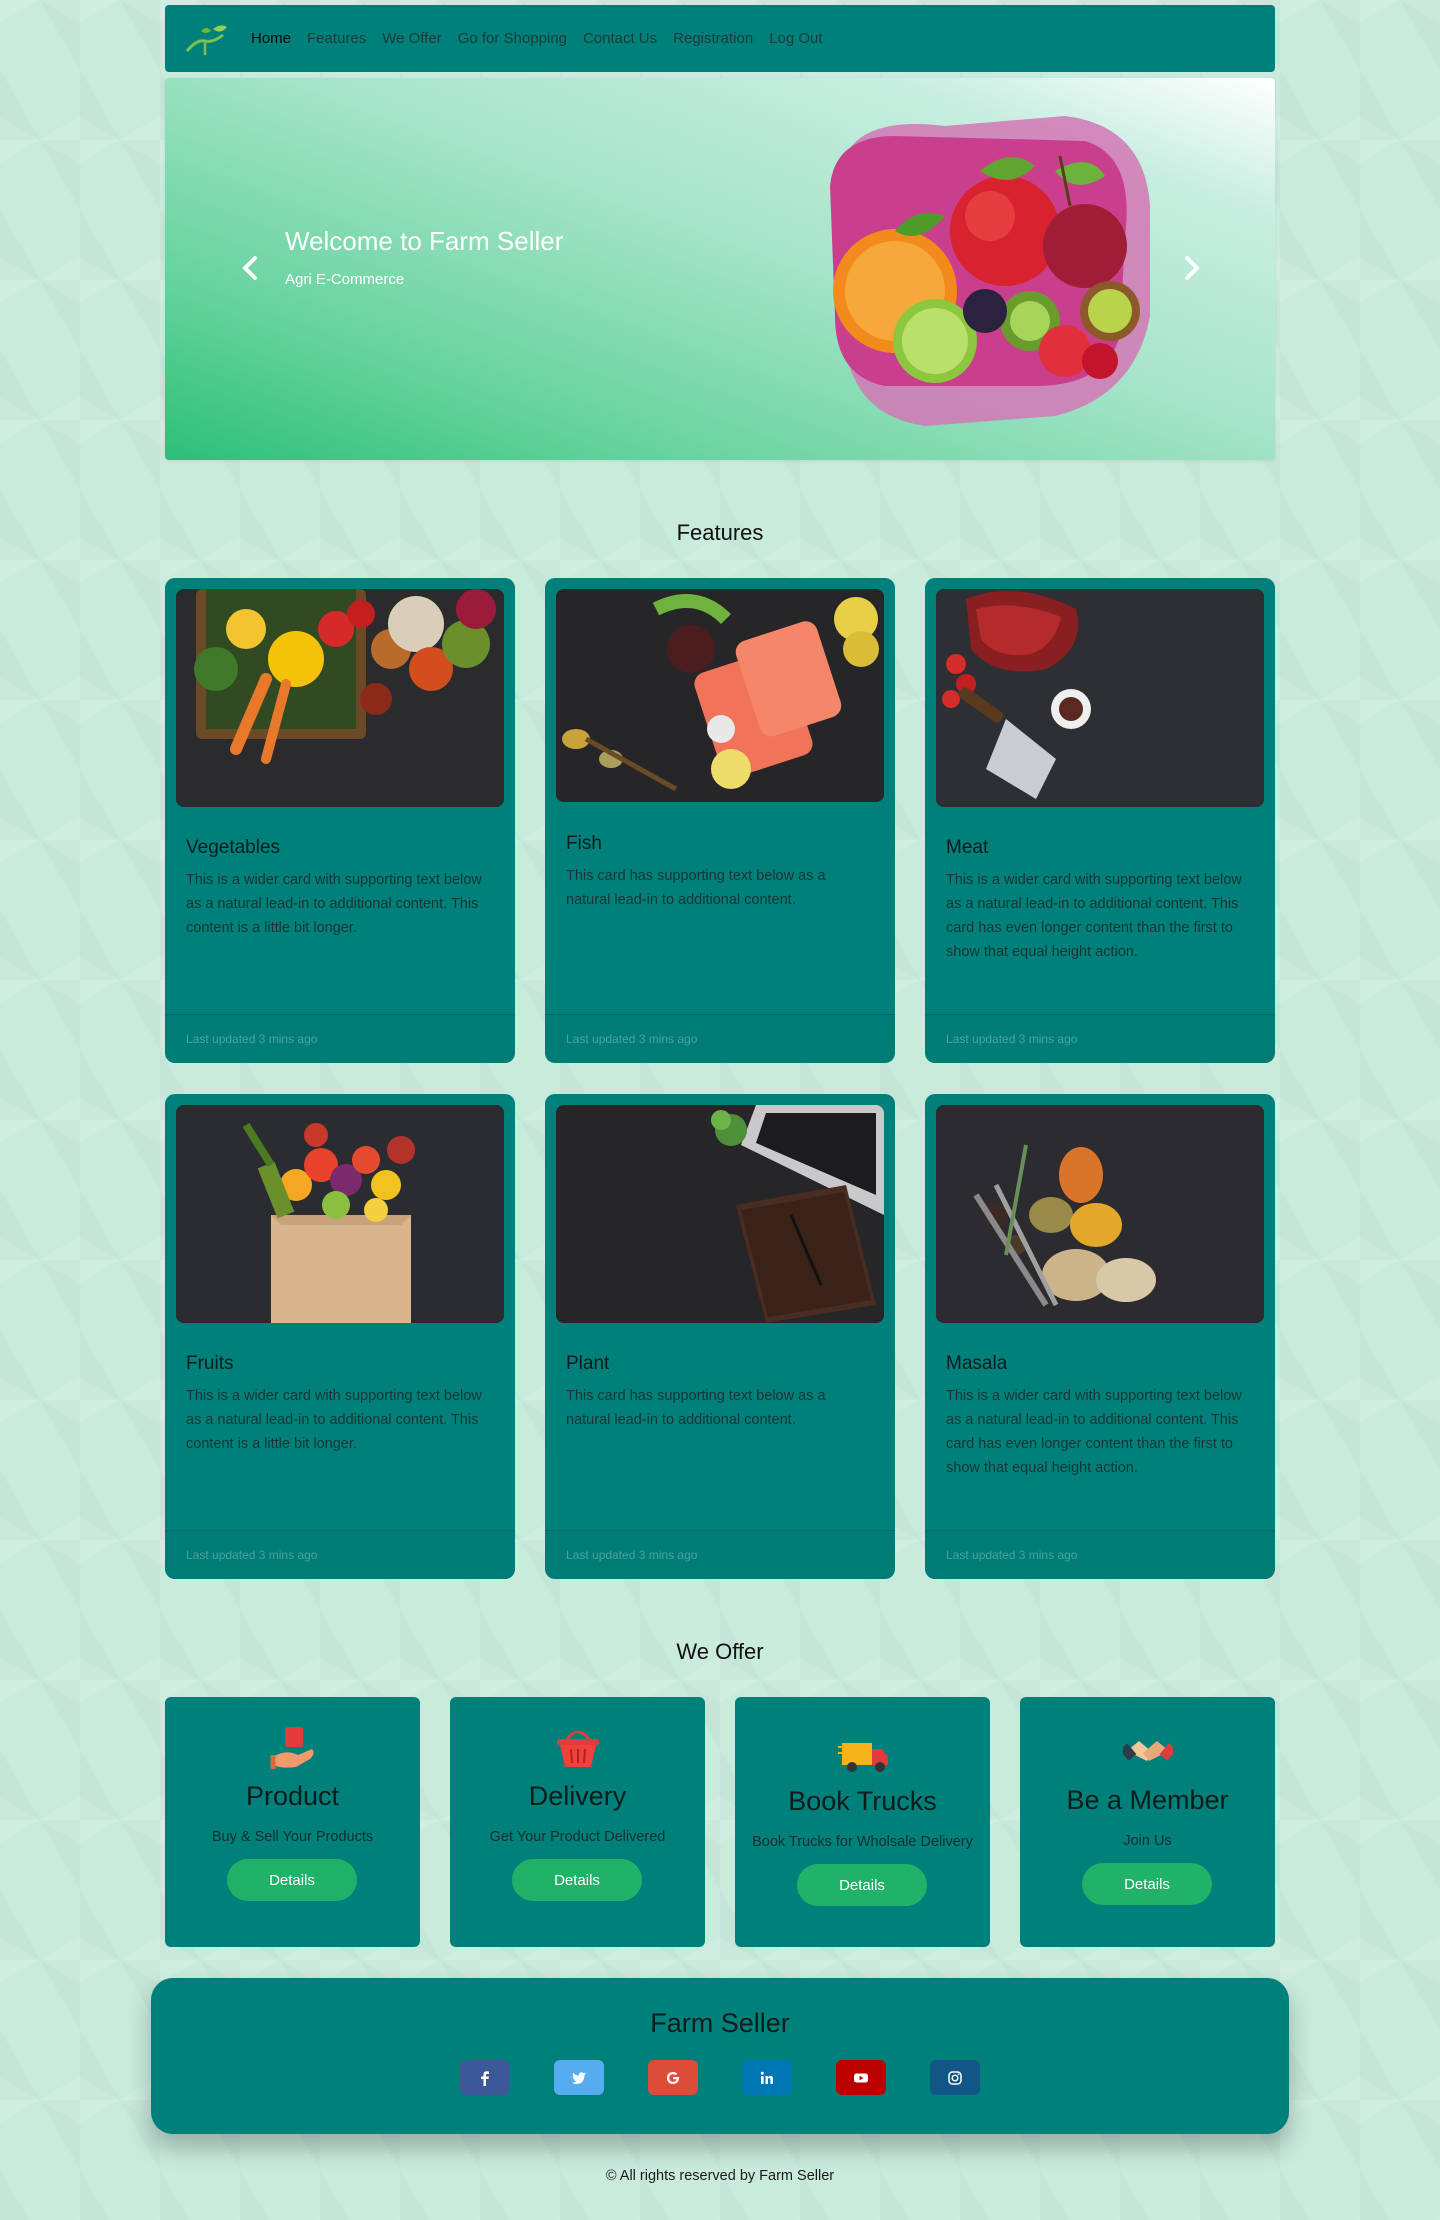  Describe the element at coordinates (863, 1757) in the screenshot. I see `truck-icon` at that location.